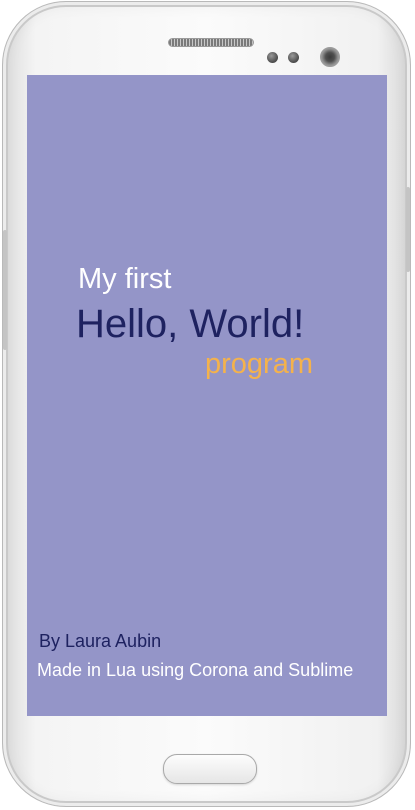 This screenshot has width=415, height=810. I want to click on credits-text: Made in Lua using Corona and Sublime, so click(195, 670).